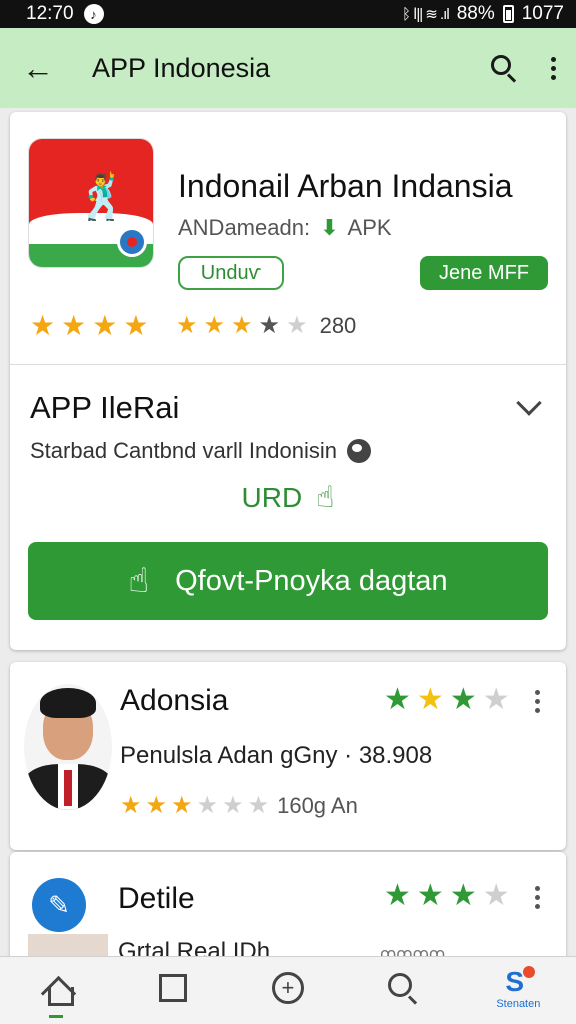  Describe the element at coordinates (345, 186) in the screenshot. I see `app-name: Indonail Arban Indansia` at that location.